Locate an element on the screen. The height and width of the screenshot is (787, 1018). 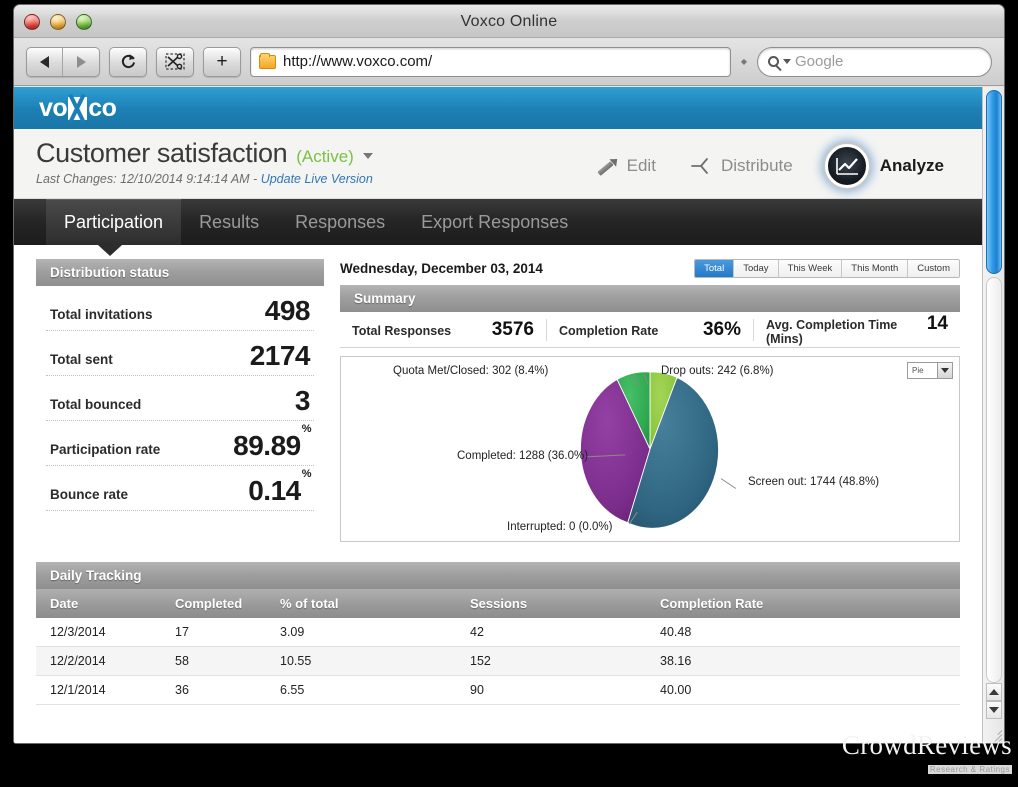
scrollbar-thumb is located at coordinates (994, 182).